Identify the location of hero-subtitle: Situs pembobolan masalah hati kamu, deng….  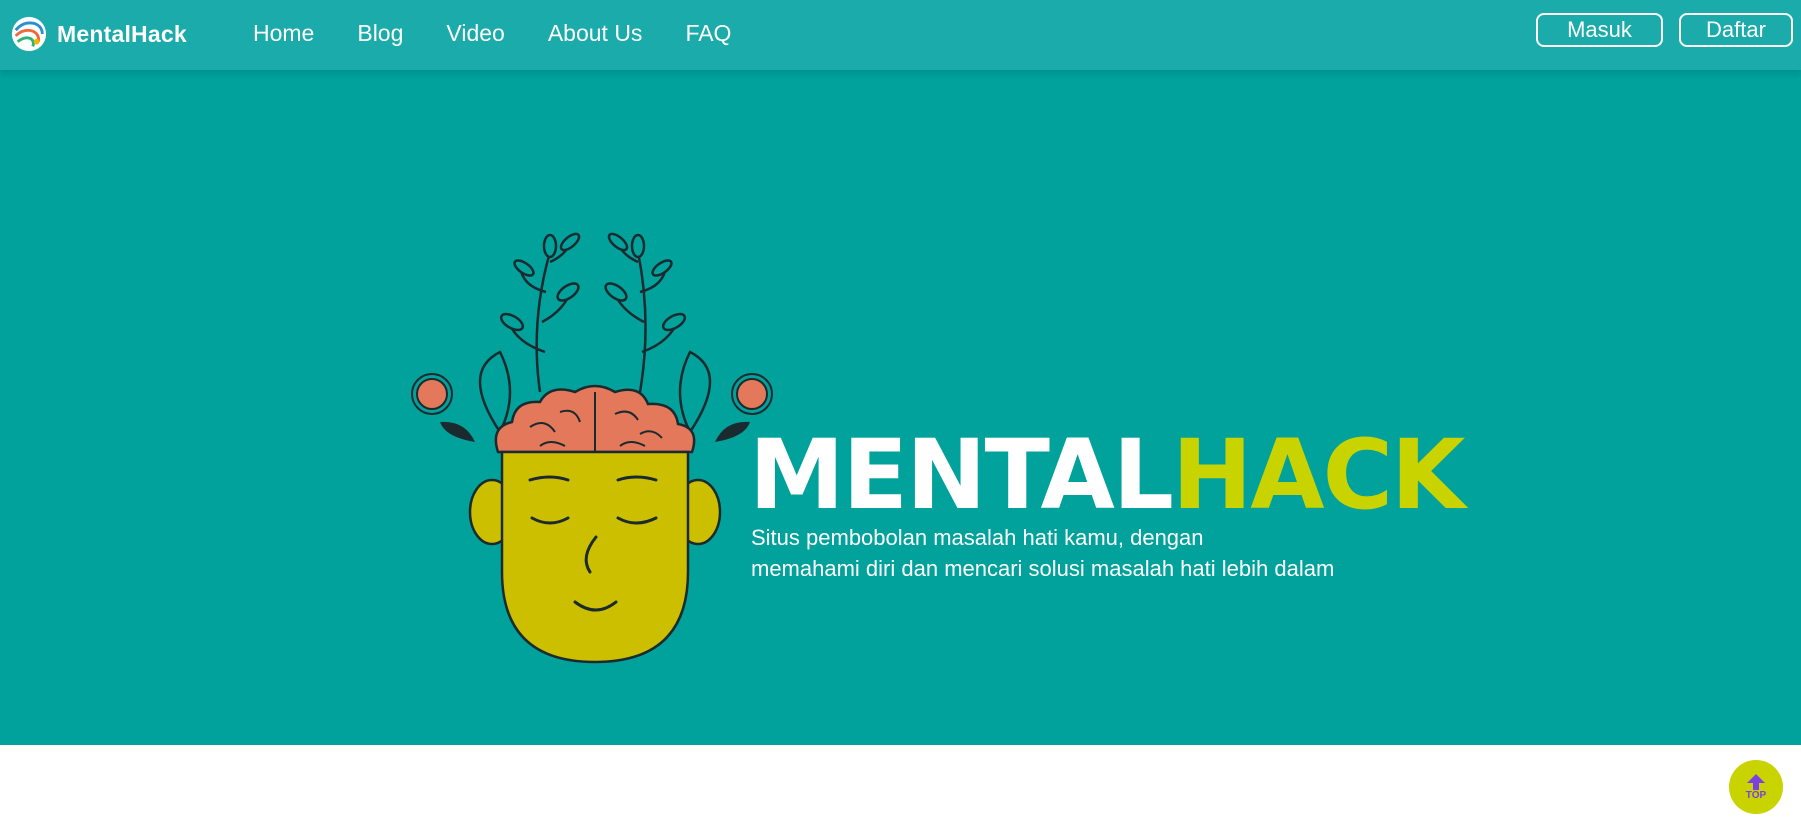
(1111, 553).